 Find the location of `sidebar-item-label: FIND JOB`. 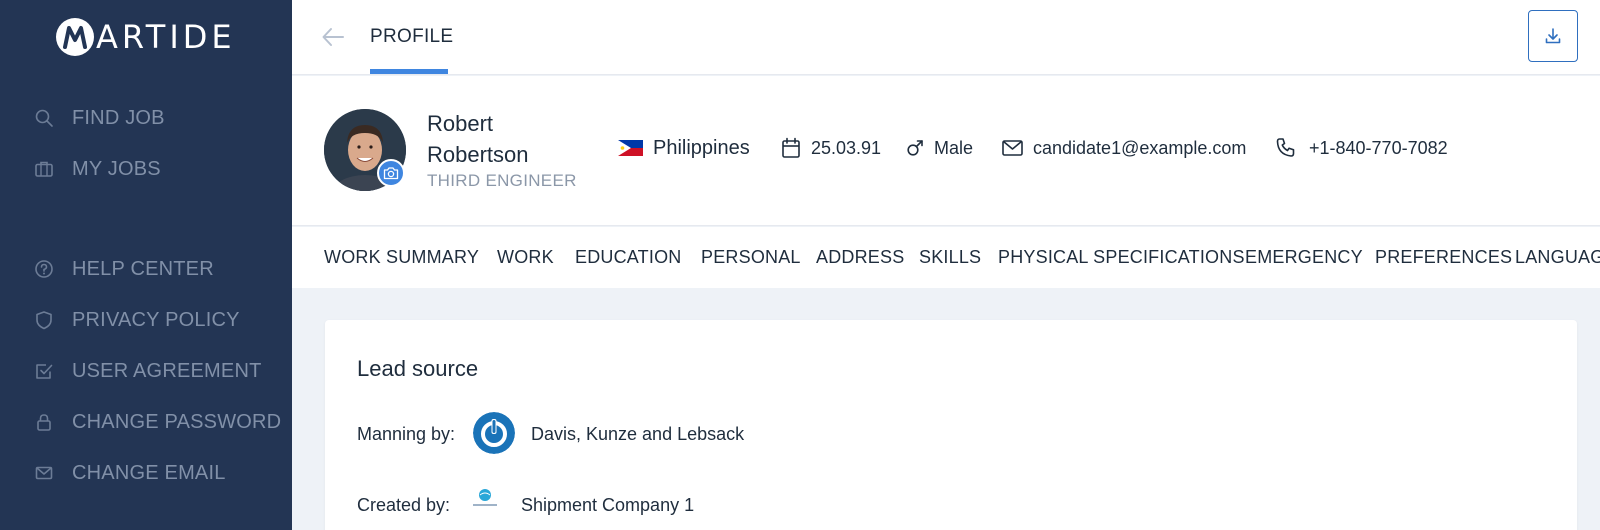

sidebar-item-label: FIND JOB is located at coordinates (118, 117).